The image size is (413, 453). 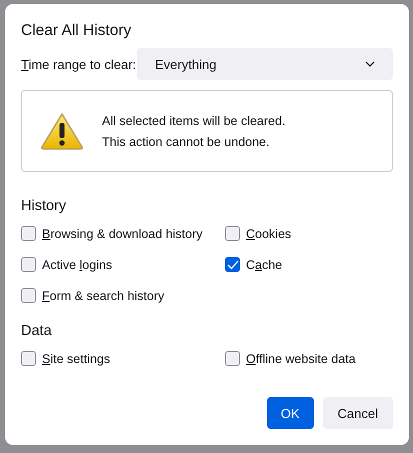 What do you see at coordinates (103, 295) in the screenshot?
I see `checkbox-label: Form & search history` at bounding box center [103, 295].